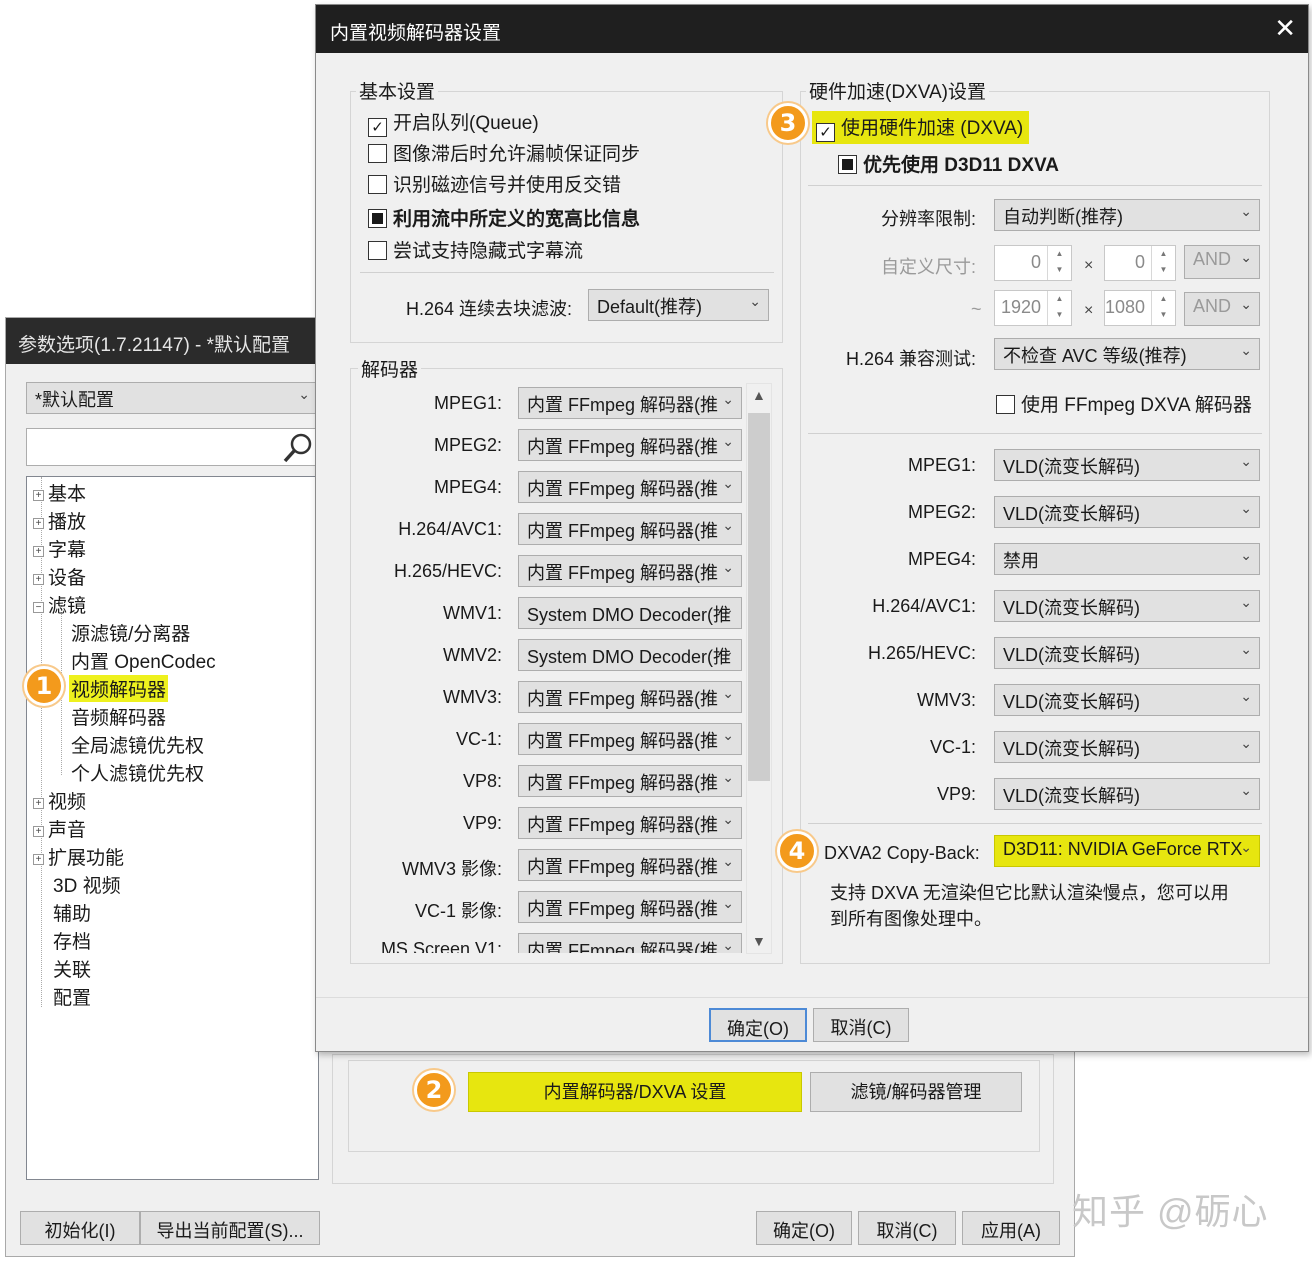 The image size is (1312, 1261). Describe the element at coordinates (1127, 851) in the screenshot. I see `copyback-select: D3D11: NVIDIA GeForce RTX ⌄` at that location.